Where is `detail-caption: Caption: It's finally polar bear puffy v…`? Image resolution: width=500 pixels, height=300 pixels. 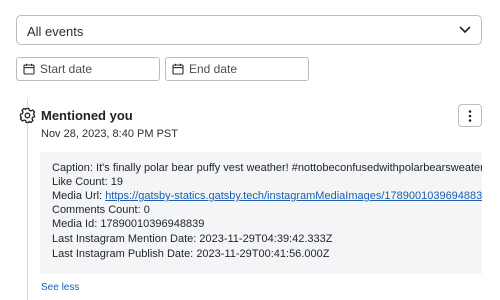 detail-caption: Caption: It's finally polar bear puffy v… is located at coordinates (267, 168).